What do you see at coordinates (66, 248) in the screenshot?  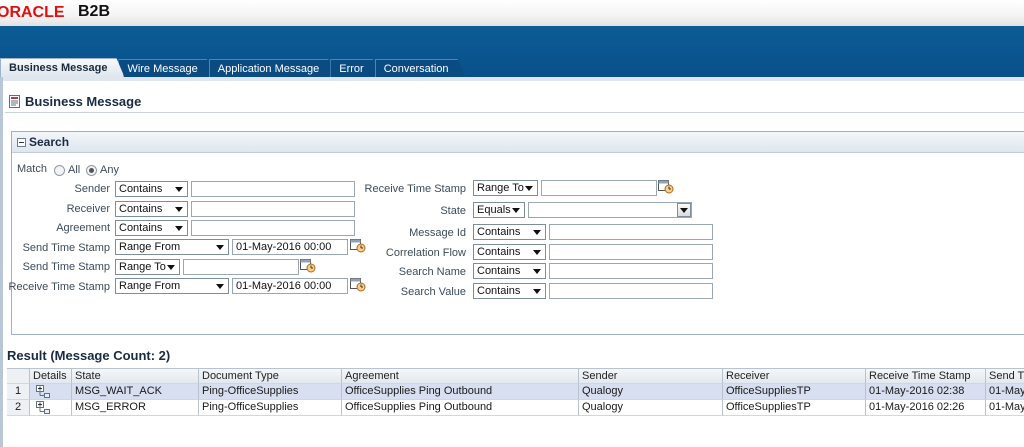 I see `send-timestamp-from-label: Send Time Stamp` at bounding box center [66, 248].